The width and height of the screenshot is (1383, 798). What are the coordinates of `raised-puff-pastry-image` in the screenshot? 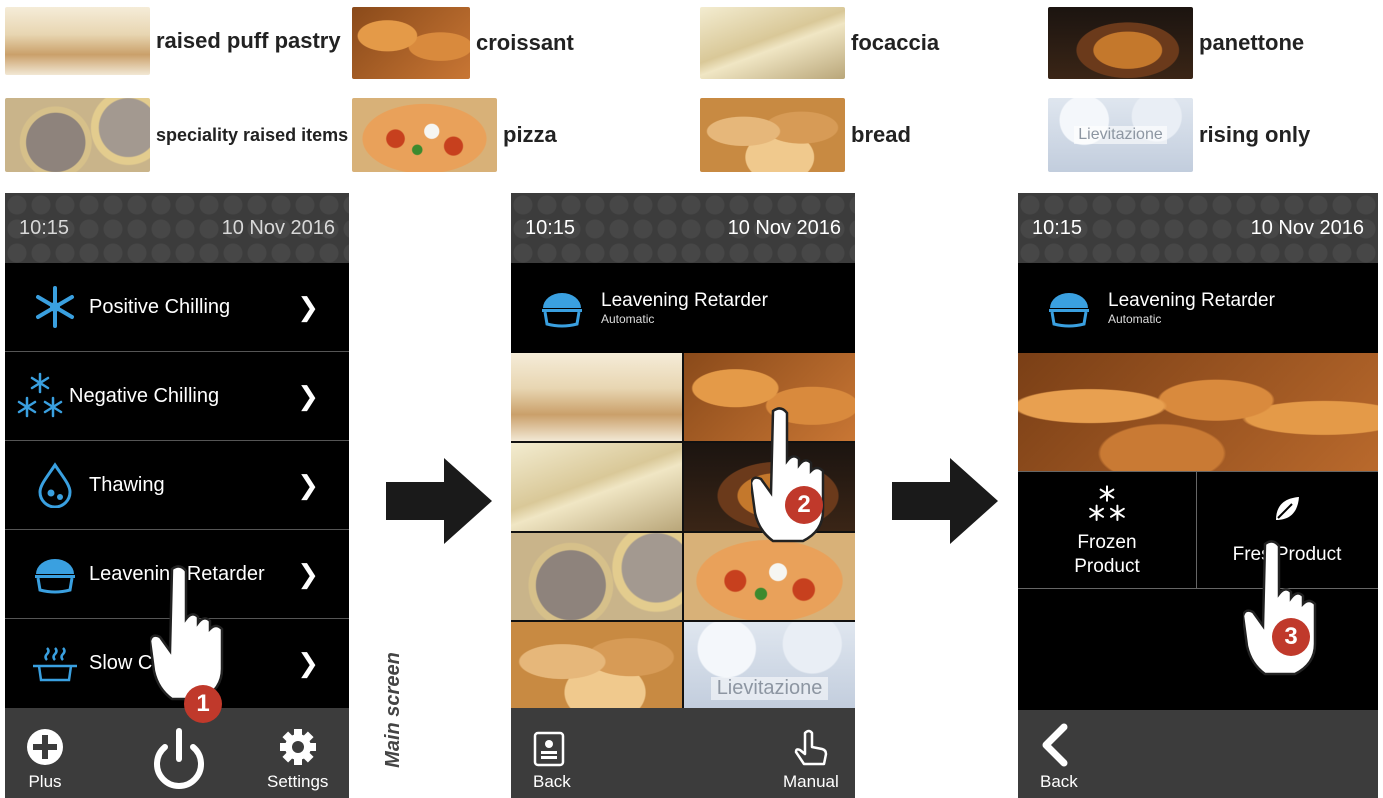 It's located at (77, 41).